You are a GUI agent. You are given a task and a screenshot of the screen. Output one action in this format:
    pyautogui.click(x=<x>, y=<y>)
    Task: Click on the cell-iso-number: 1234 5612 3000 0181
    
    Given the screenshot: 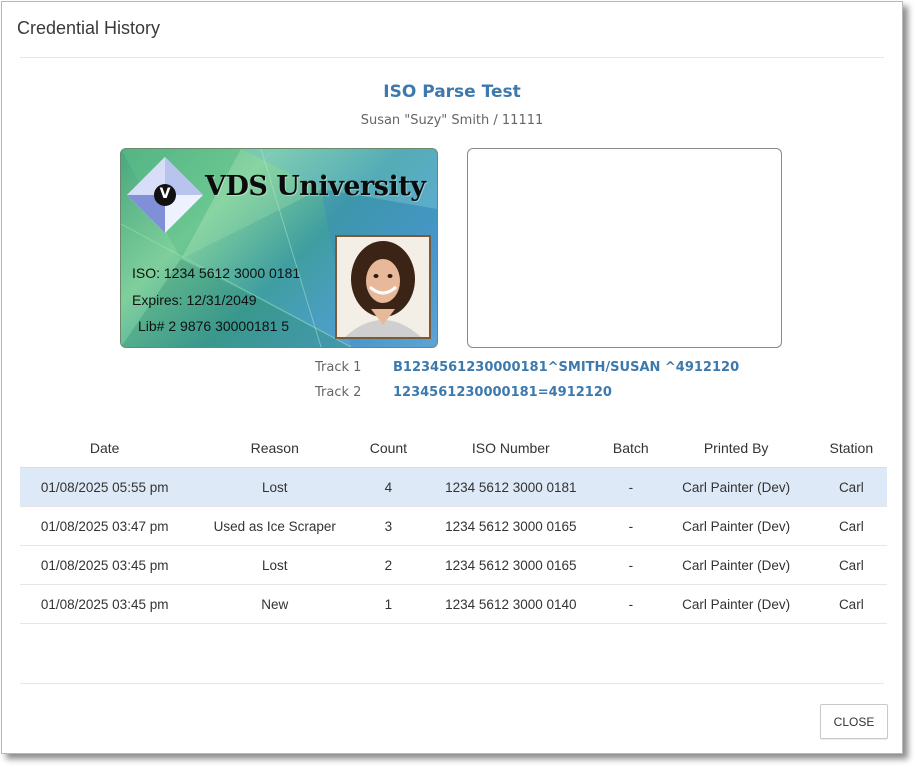 What is the action you would take?
    pyautogui.click(x=511, y=487)
    